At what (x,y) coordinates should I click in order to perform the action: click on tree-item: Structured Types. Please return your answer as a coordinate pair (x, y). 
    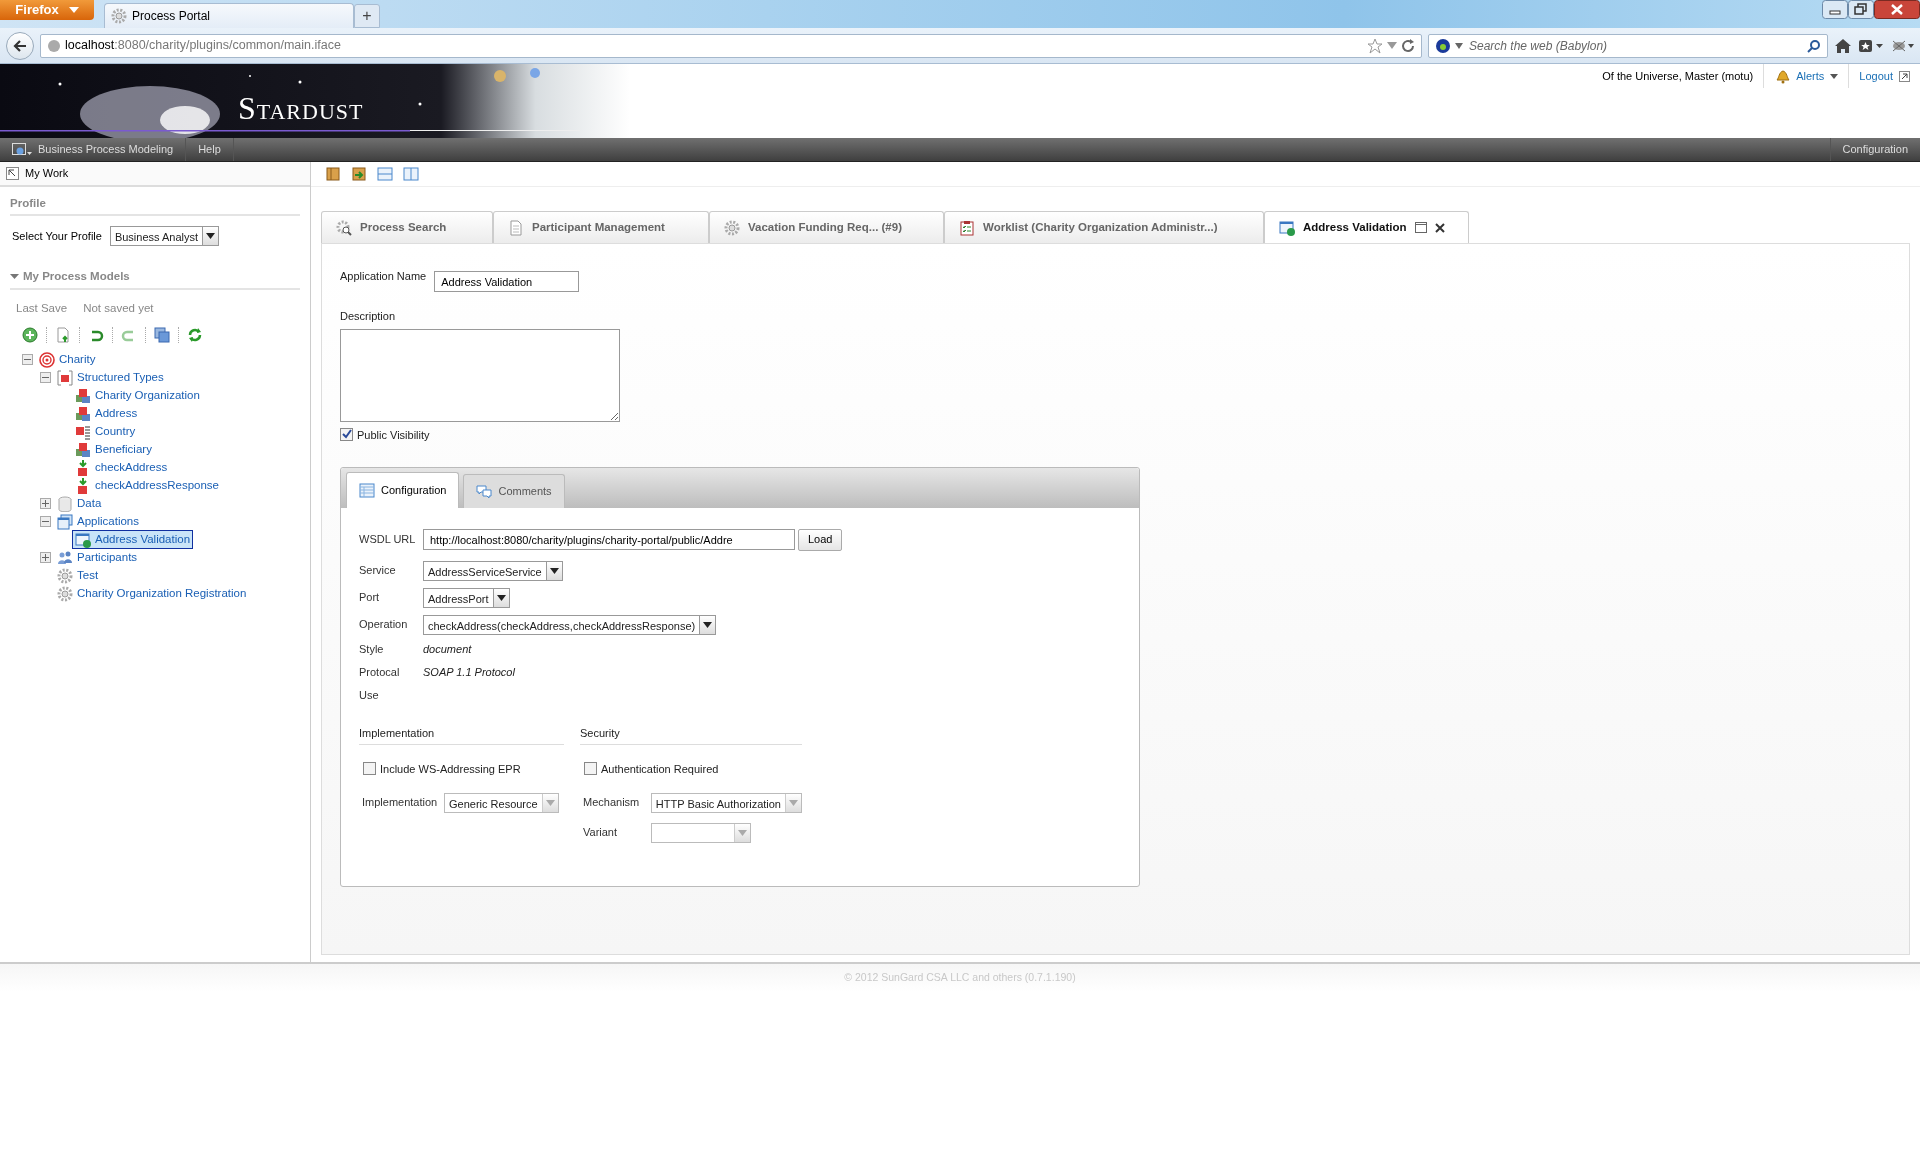
    Looking at the image, I should click on (110, 378).